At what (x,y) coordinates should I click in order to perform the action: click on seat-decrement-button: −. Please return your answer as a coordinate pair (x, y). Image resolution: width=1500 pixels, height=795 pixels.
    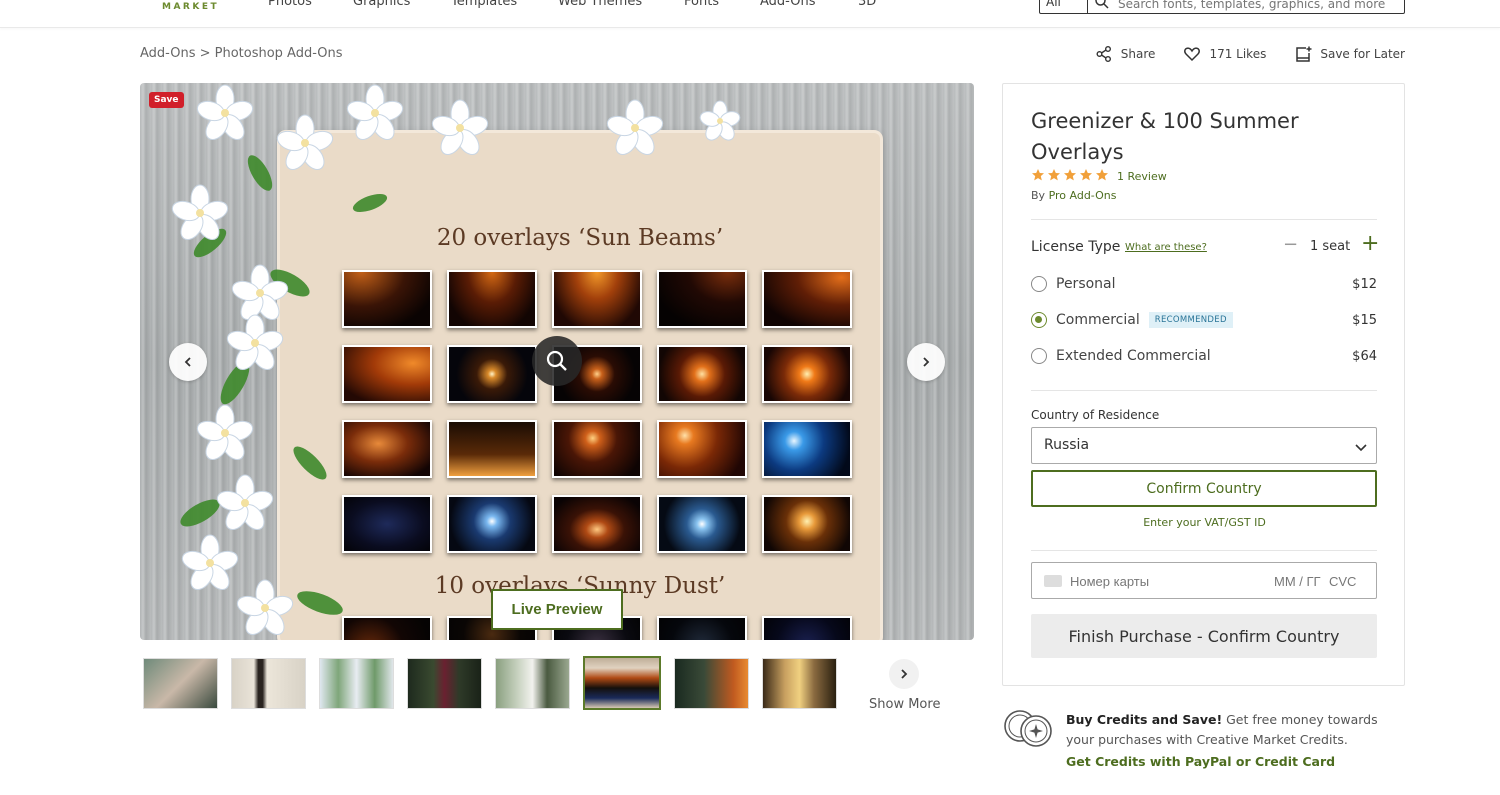
    Looking at the image, I should click on (1290, 244).